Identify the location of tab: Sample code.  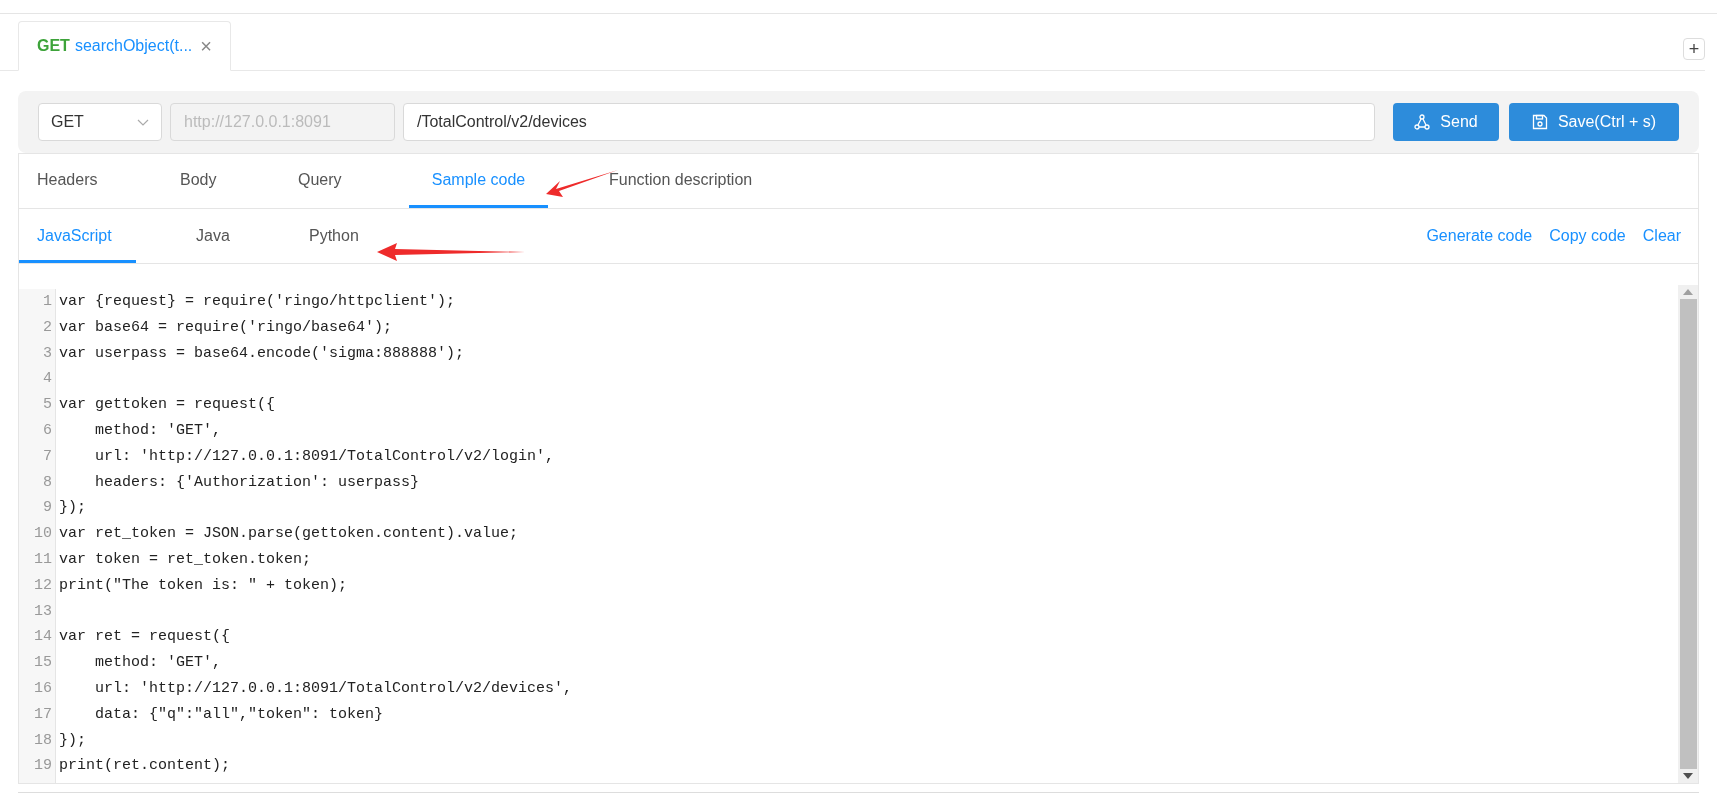
(478, 181).